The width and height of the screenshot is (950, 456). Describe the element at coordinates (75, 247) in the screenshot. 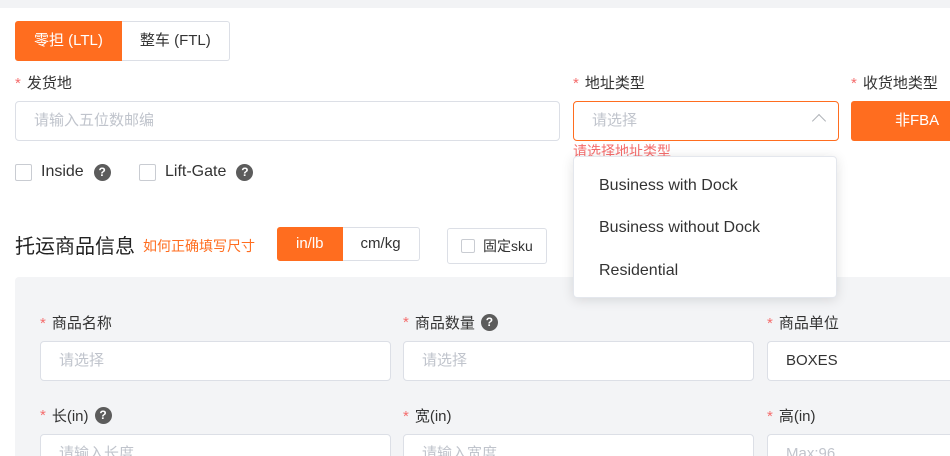

I see `goods-section-title: 托运商品信息` at that location.